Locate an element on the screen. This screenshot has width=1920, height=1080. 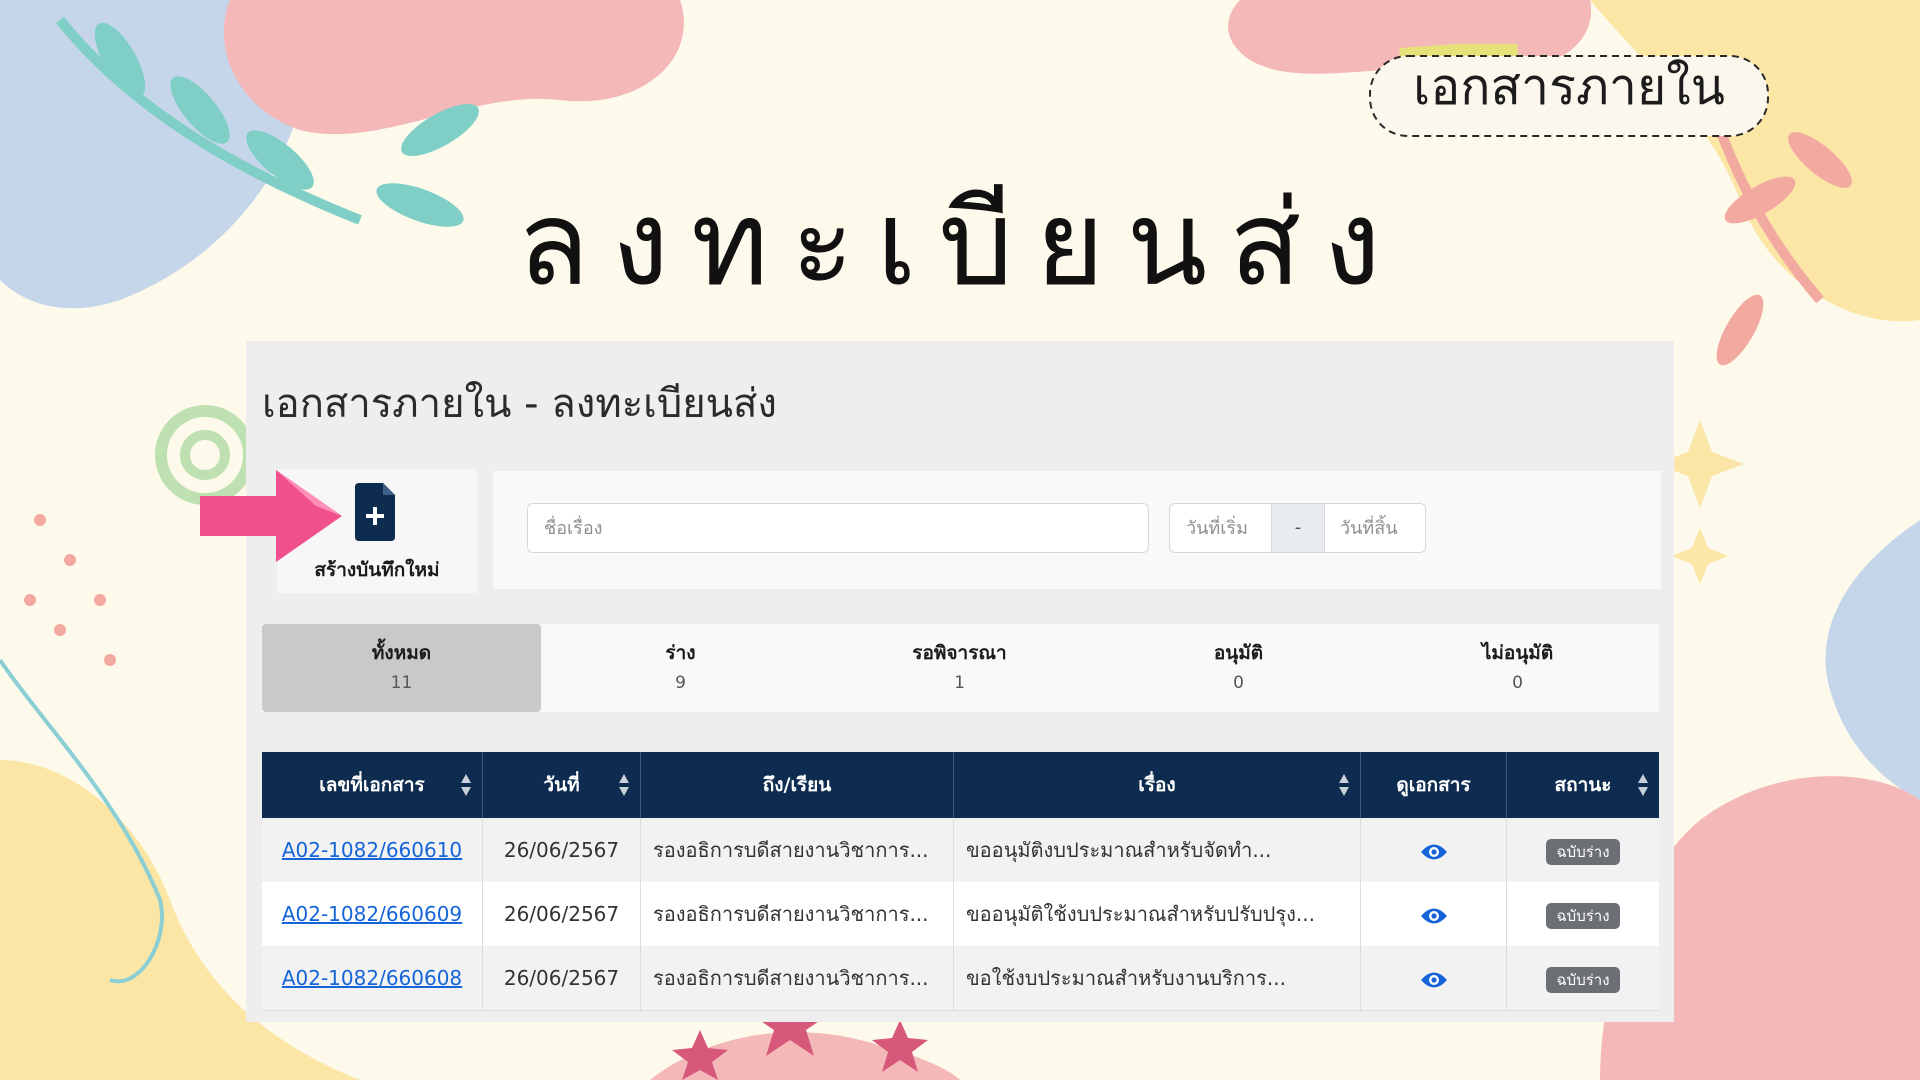
header-label: สถานะ is located at coordinates (1583, 785).